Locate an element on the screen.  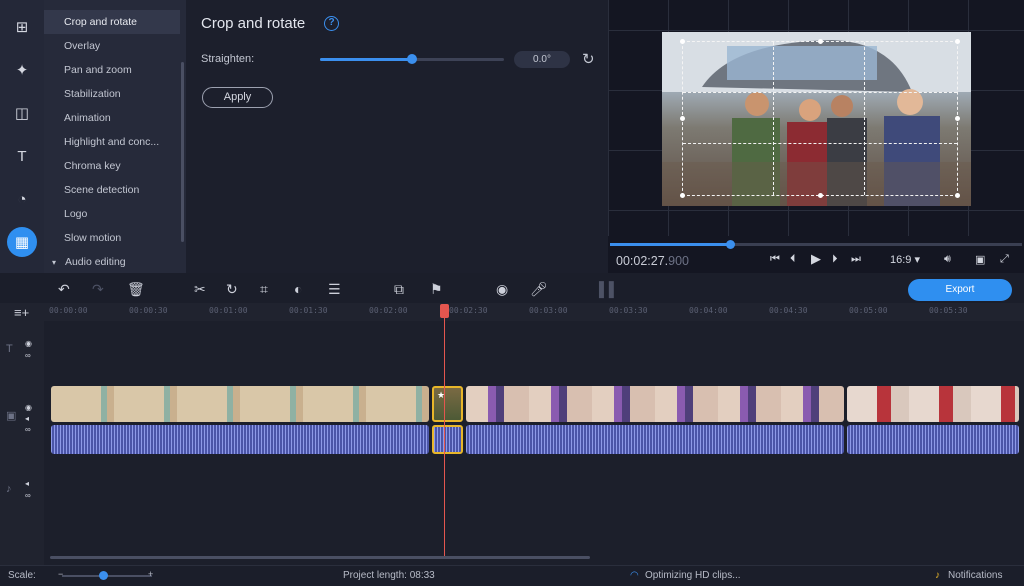
zoom-out-icon: − is located at coordinates (60, 574).